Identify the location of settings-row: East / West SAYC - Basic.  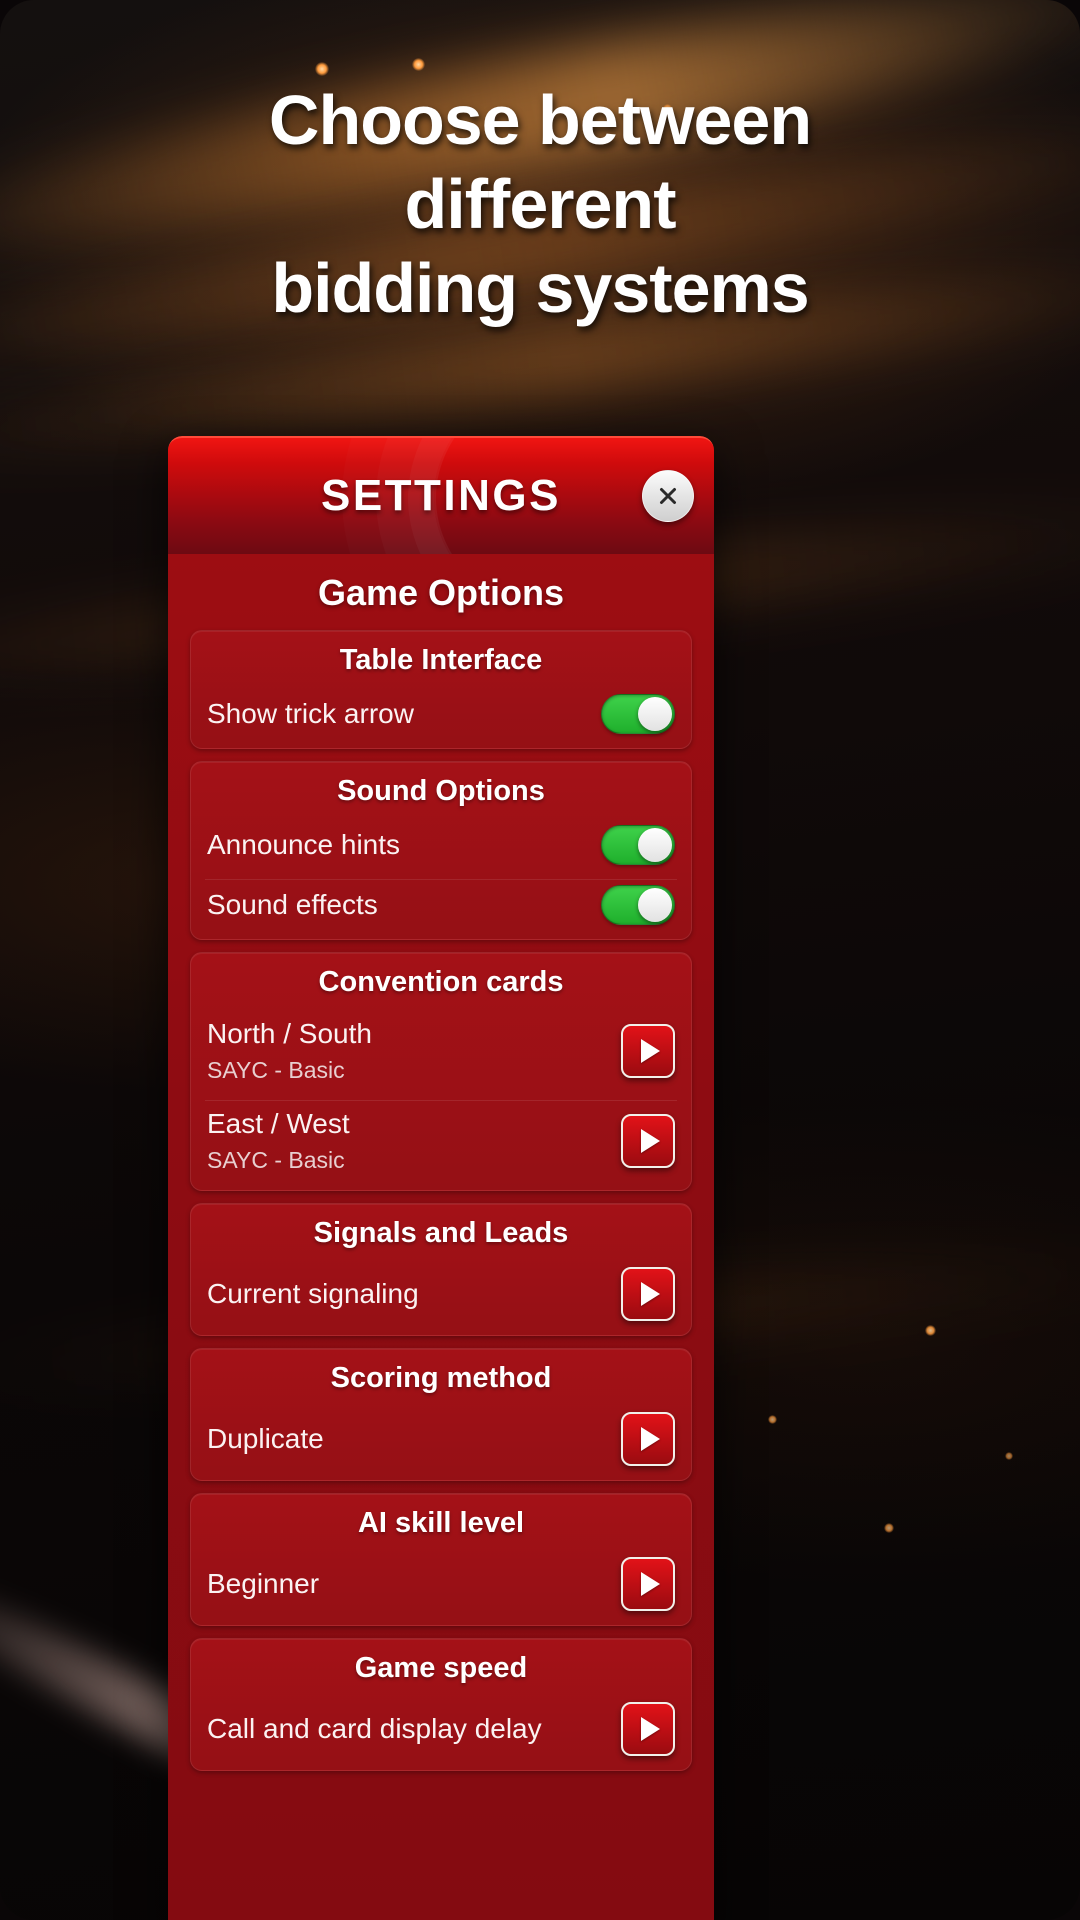
(441, 1145).